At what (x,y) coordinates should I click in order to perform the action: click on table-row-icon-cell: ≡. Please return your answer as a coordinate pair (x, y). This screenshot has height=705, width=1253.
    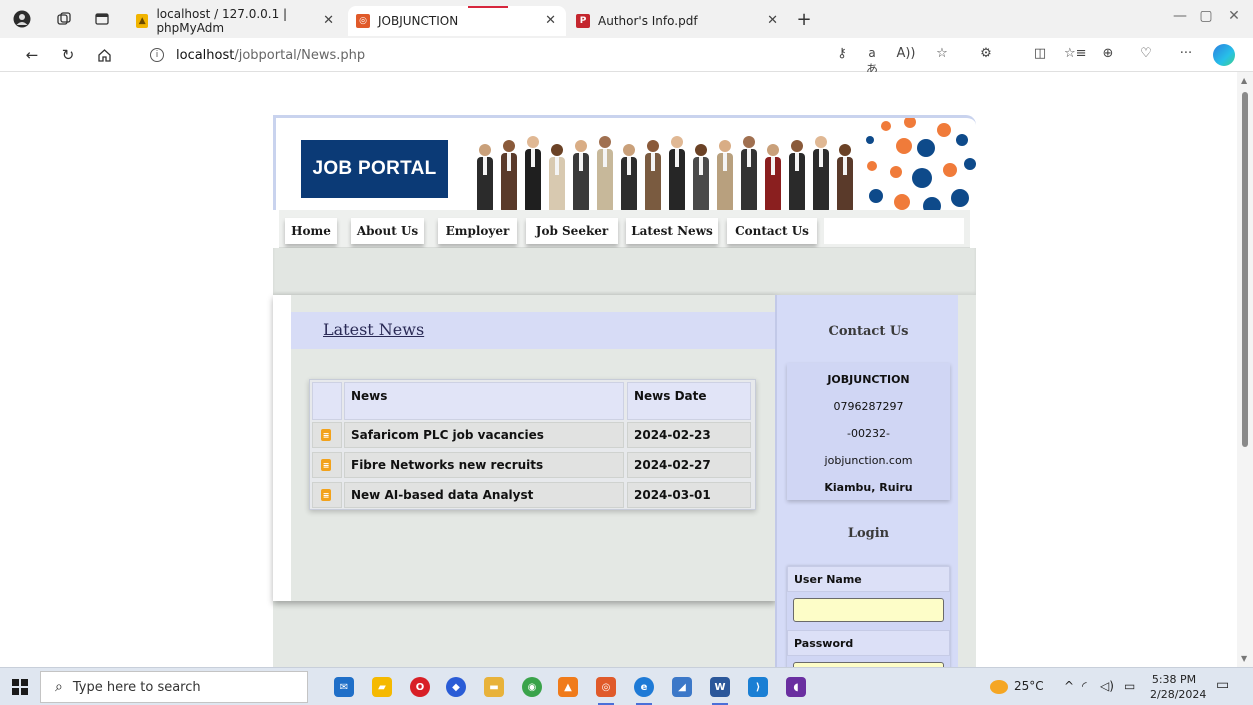
    Looking at the image, I should click on (327, 495).